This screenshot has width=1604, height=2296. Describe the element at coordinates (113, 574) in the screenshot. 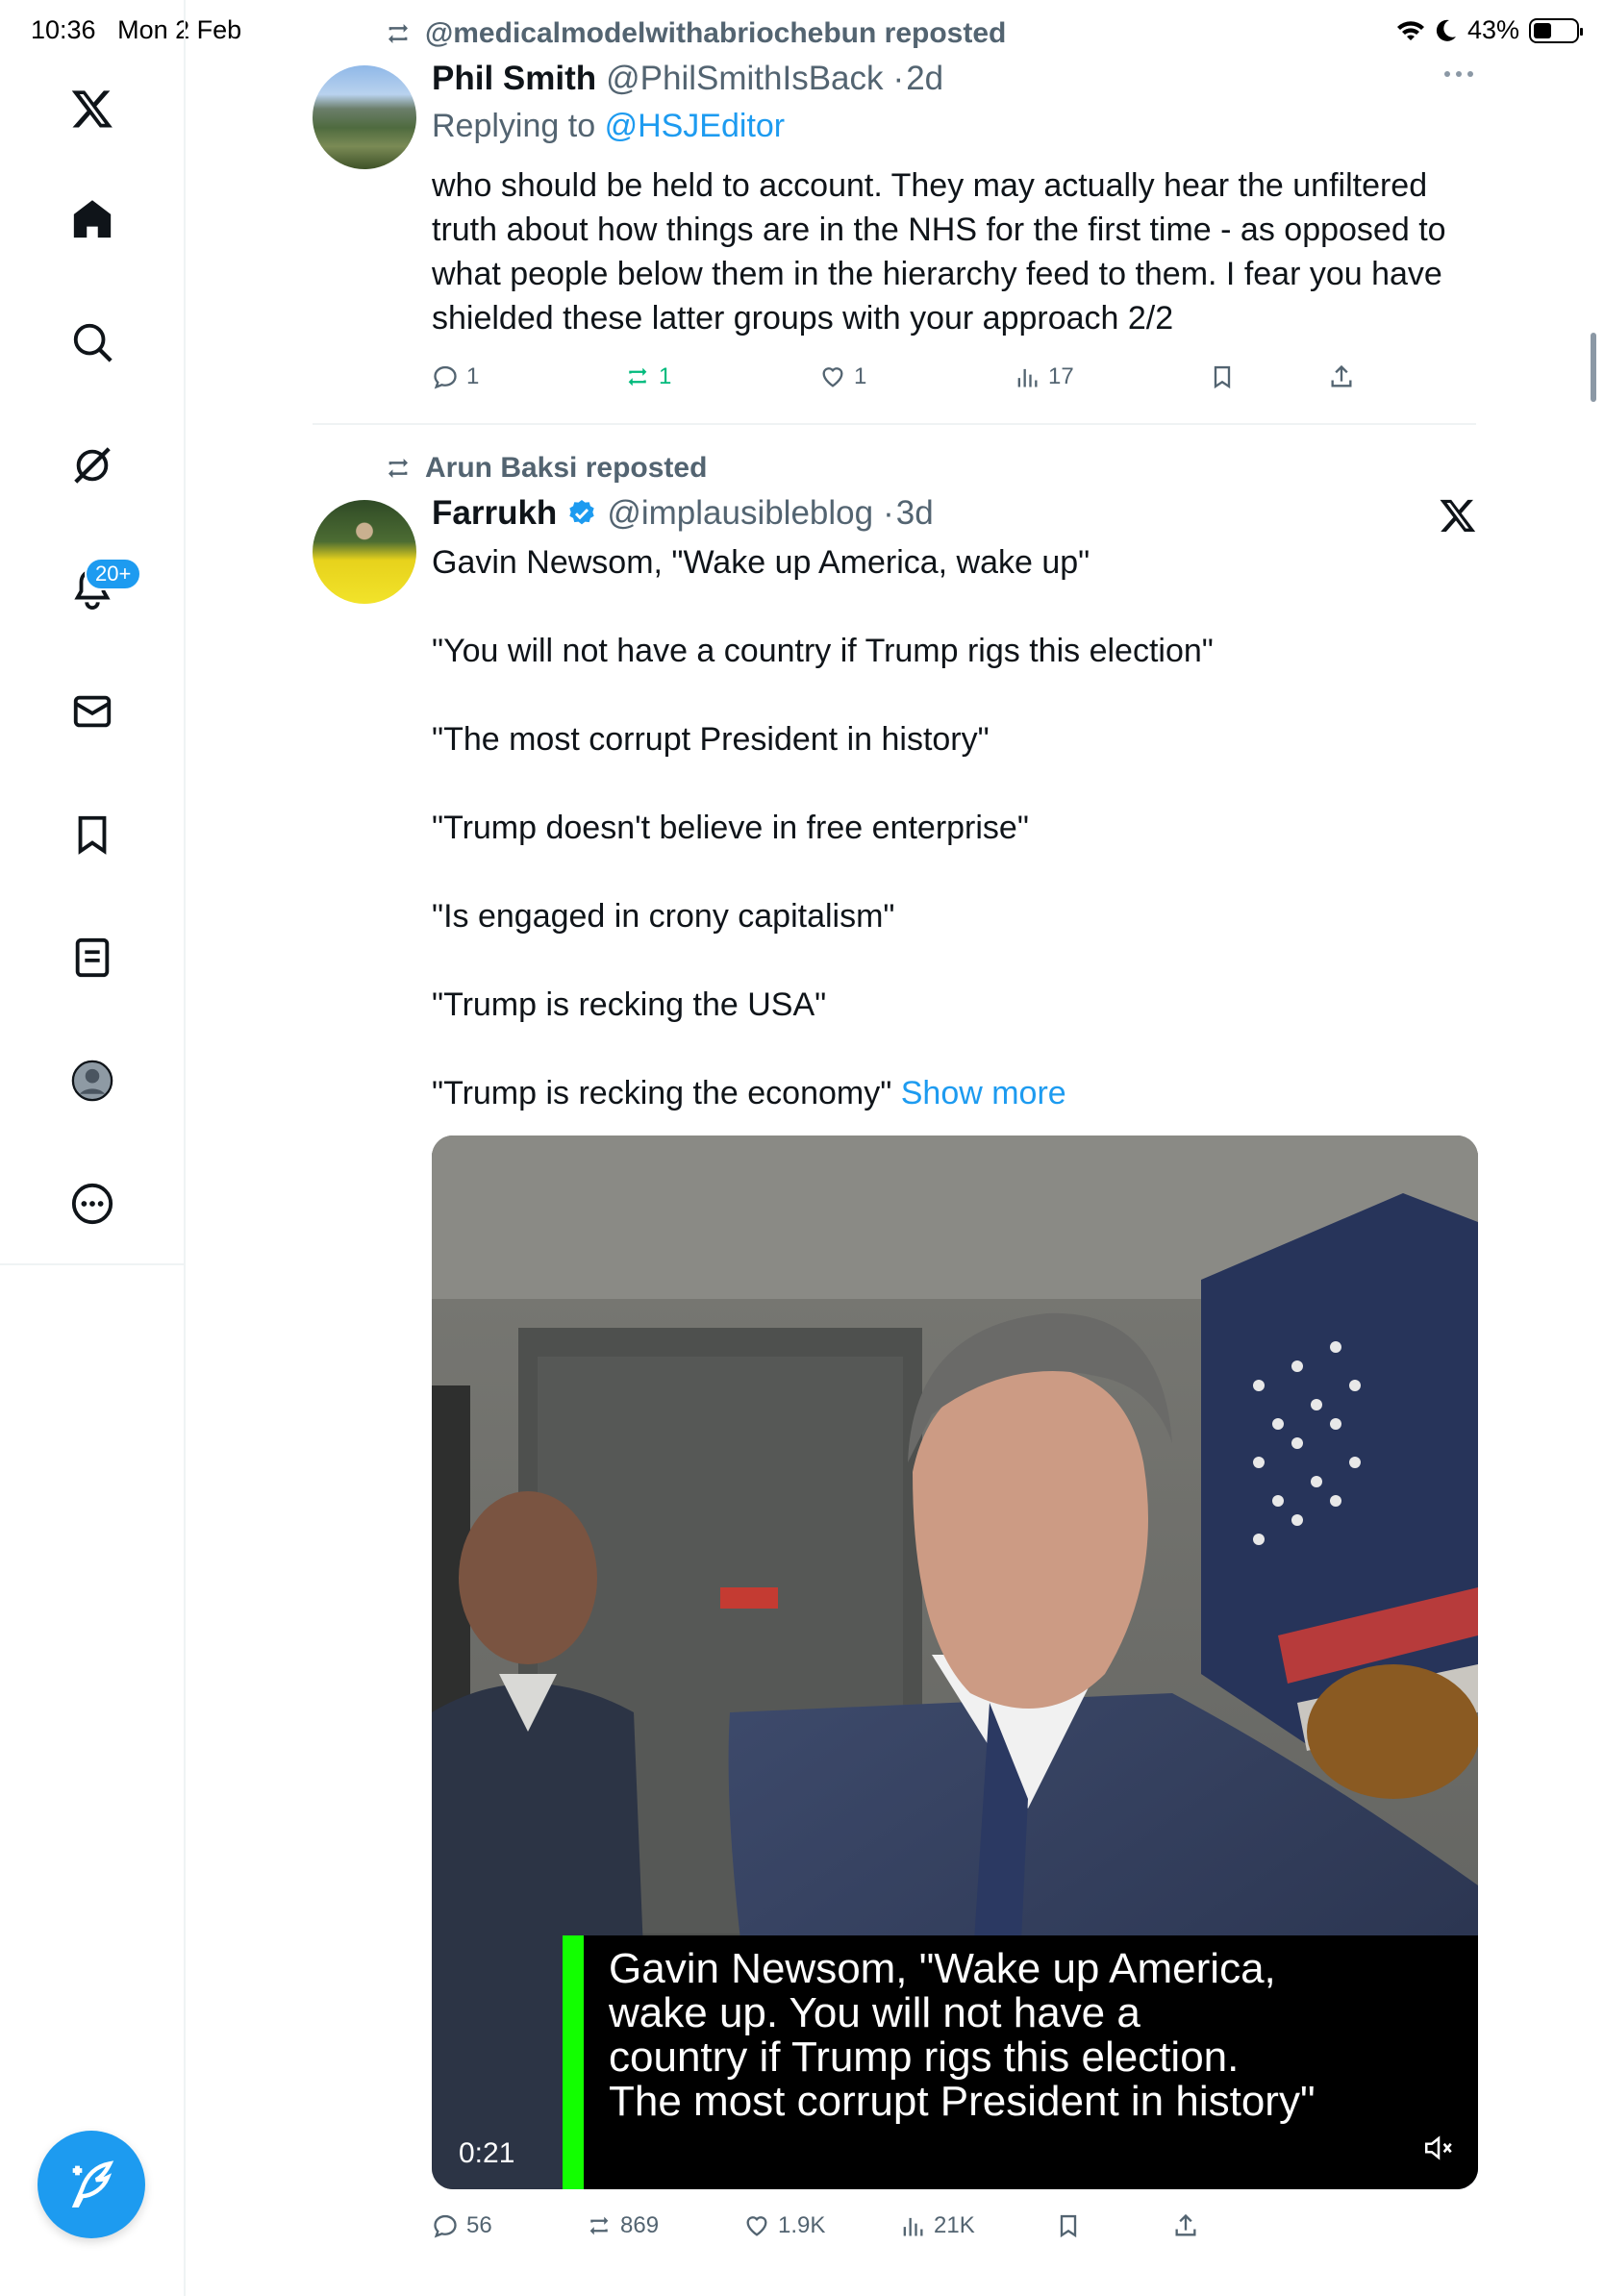

I see `notifications-badge: 20+` at that location.